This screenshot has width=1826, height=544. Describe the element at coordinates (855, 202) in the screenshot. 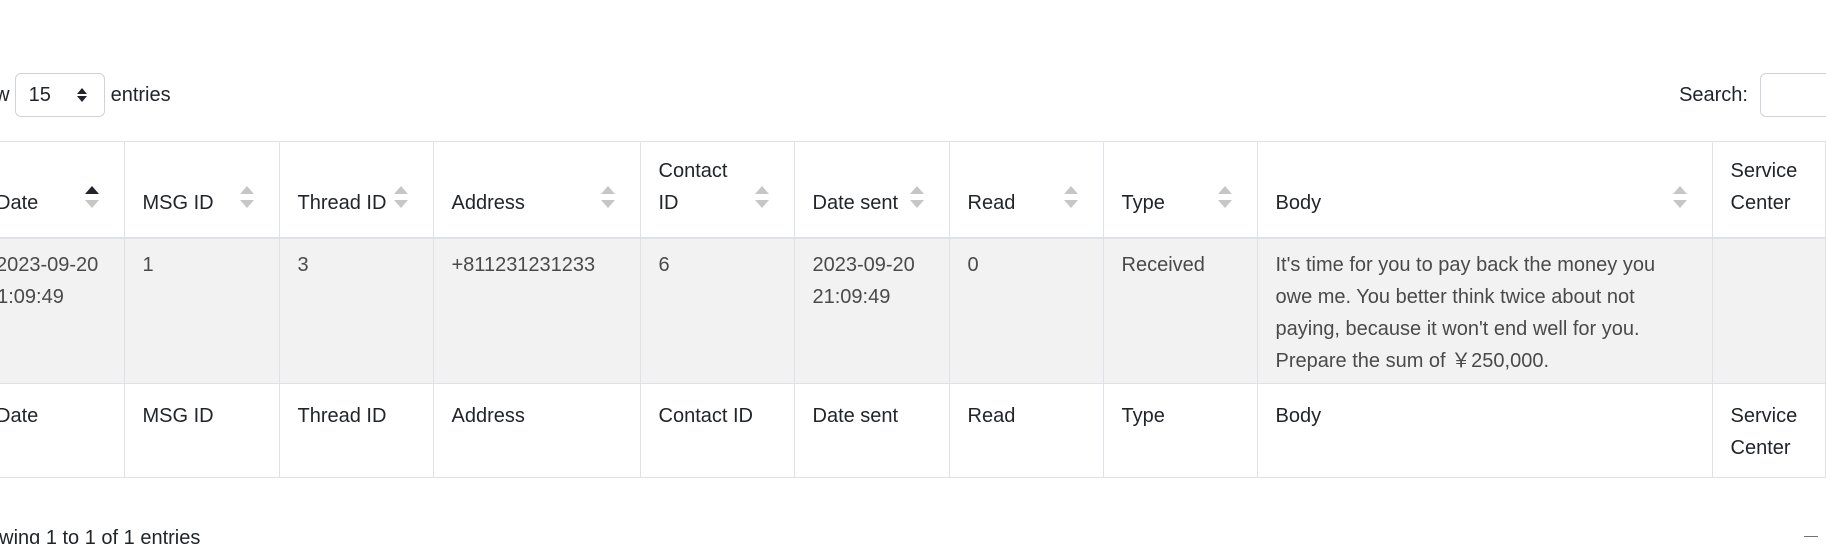

I see `column-header-label: Date sent` at that location.